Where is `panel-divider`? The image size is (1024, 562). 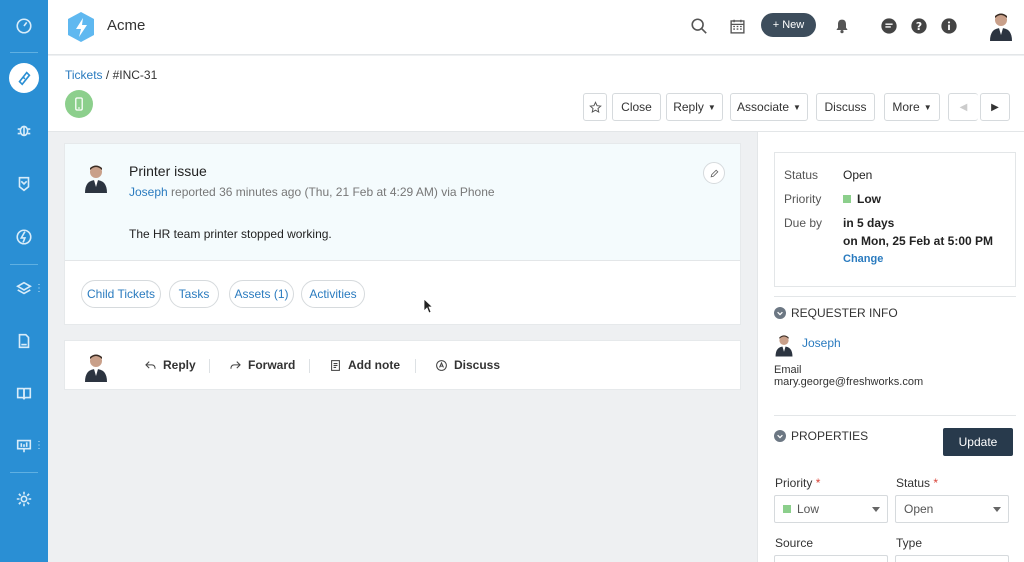 panel-divider is located at coordinates (895, 296).